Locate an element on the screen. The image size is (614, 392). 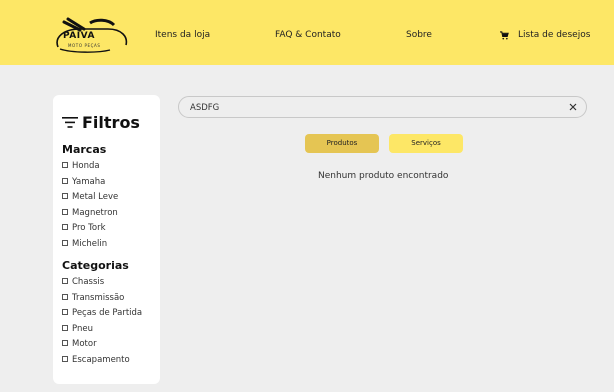
filters-title: Filtros is located at coordinates (111, 122).